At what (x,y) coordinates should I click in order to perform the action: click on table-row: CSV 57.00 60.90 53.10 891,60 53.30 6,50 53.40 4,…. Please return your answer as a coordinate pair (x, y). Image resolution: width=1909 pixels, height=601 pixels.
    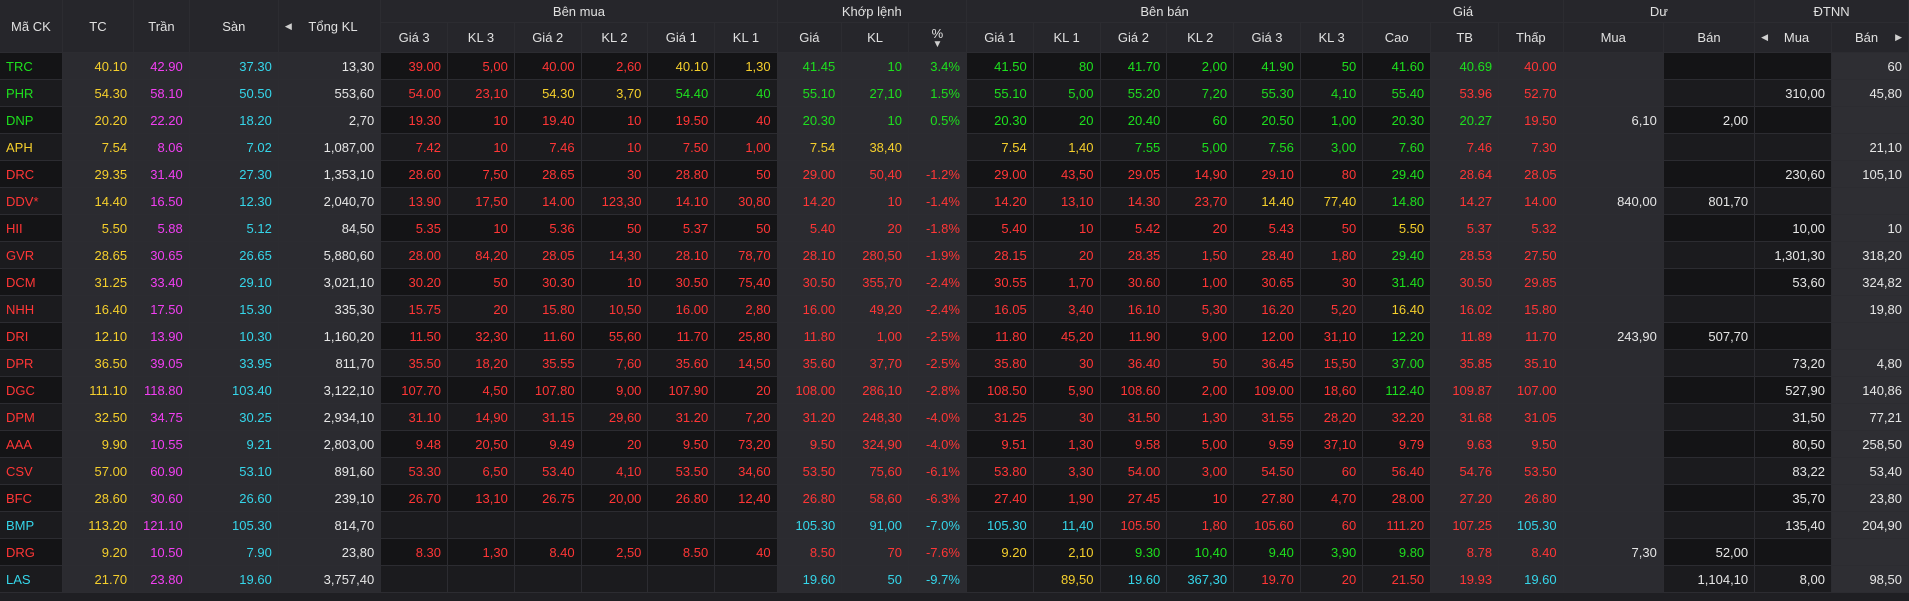
    Looking at the image, I should click on (954, 471).